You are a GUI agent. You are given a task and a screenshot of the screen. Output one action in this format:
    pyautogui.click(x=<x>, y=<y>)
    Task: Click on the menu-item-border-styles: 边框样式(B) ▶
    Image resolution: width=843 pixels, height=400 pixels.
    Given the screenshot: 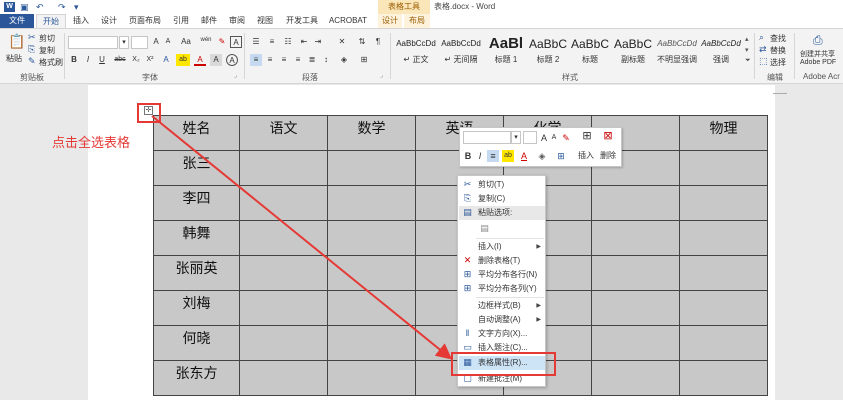 What is the action you would take?
    pyautogui.click(x=502, y=306)
    